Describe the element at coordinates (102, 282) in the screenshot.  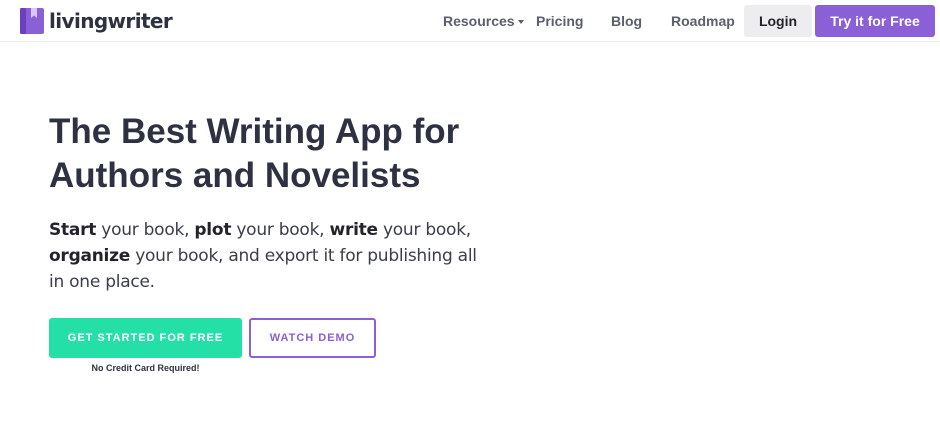
I see `hero-desc-line-3: in one place.` at that location.